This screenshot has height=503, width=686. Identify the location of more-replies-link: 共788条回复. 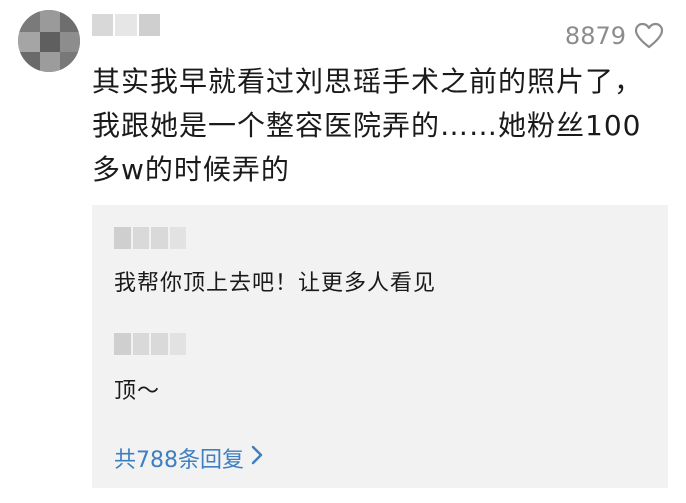
(189, 458).